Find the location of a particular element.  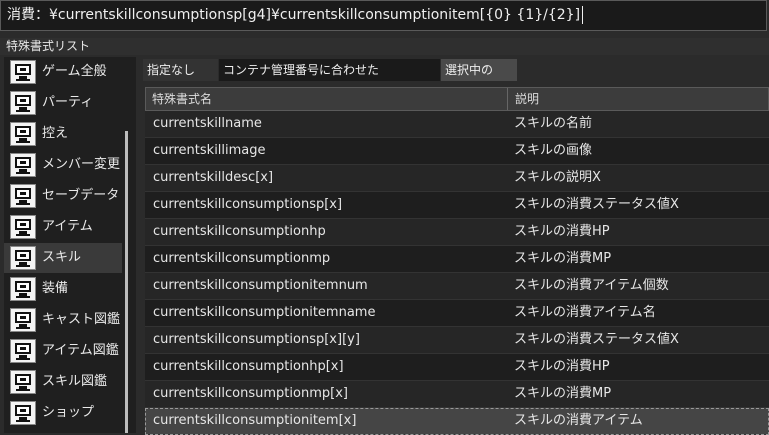

category-item: スキル is located at coordinates (63, 258).